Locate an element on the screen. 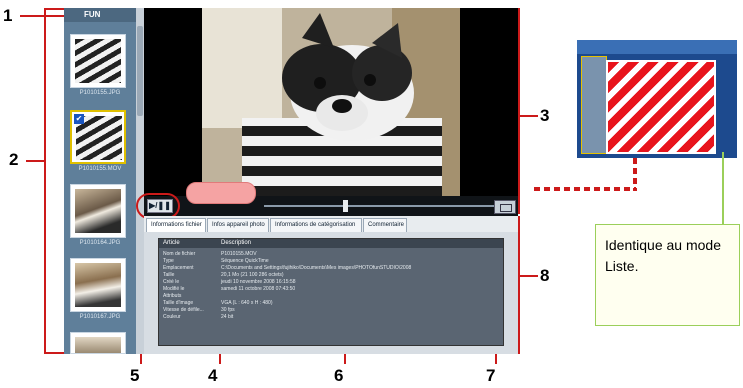 The image size is (743, 388). row-value: 20,1 Mo (21 100 286 octets) is located at coordinates (252, 275).